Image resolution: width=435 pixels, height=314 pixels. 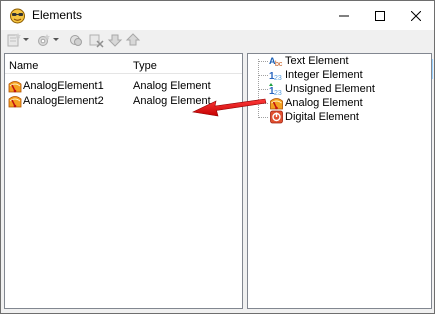 What do you see at coordinates (317, 61) in the screenshot?
I see `tree-item-label: Text Element` at bounding box center [317, 61].